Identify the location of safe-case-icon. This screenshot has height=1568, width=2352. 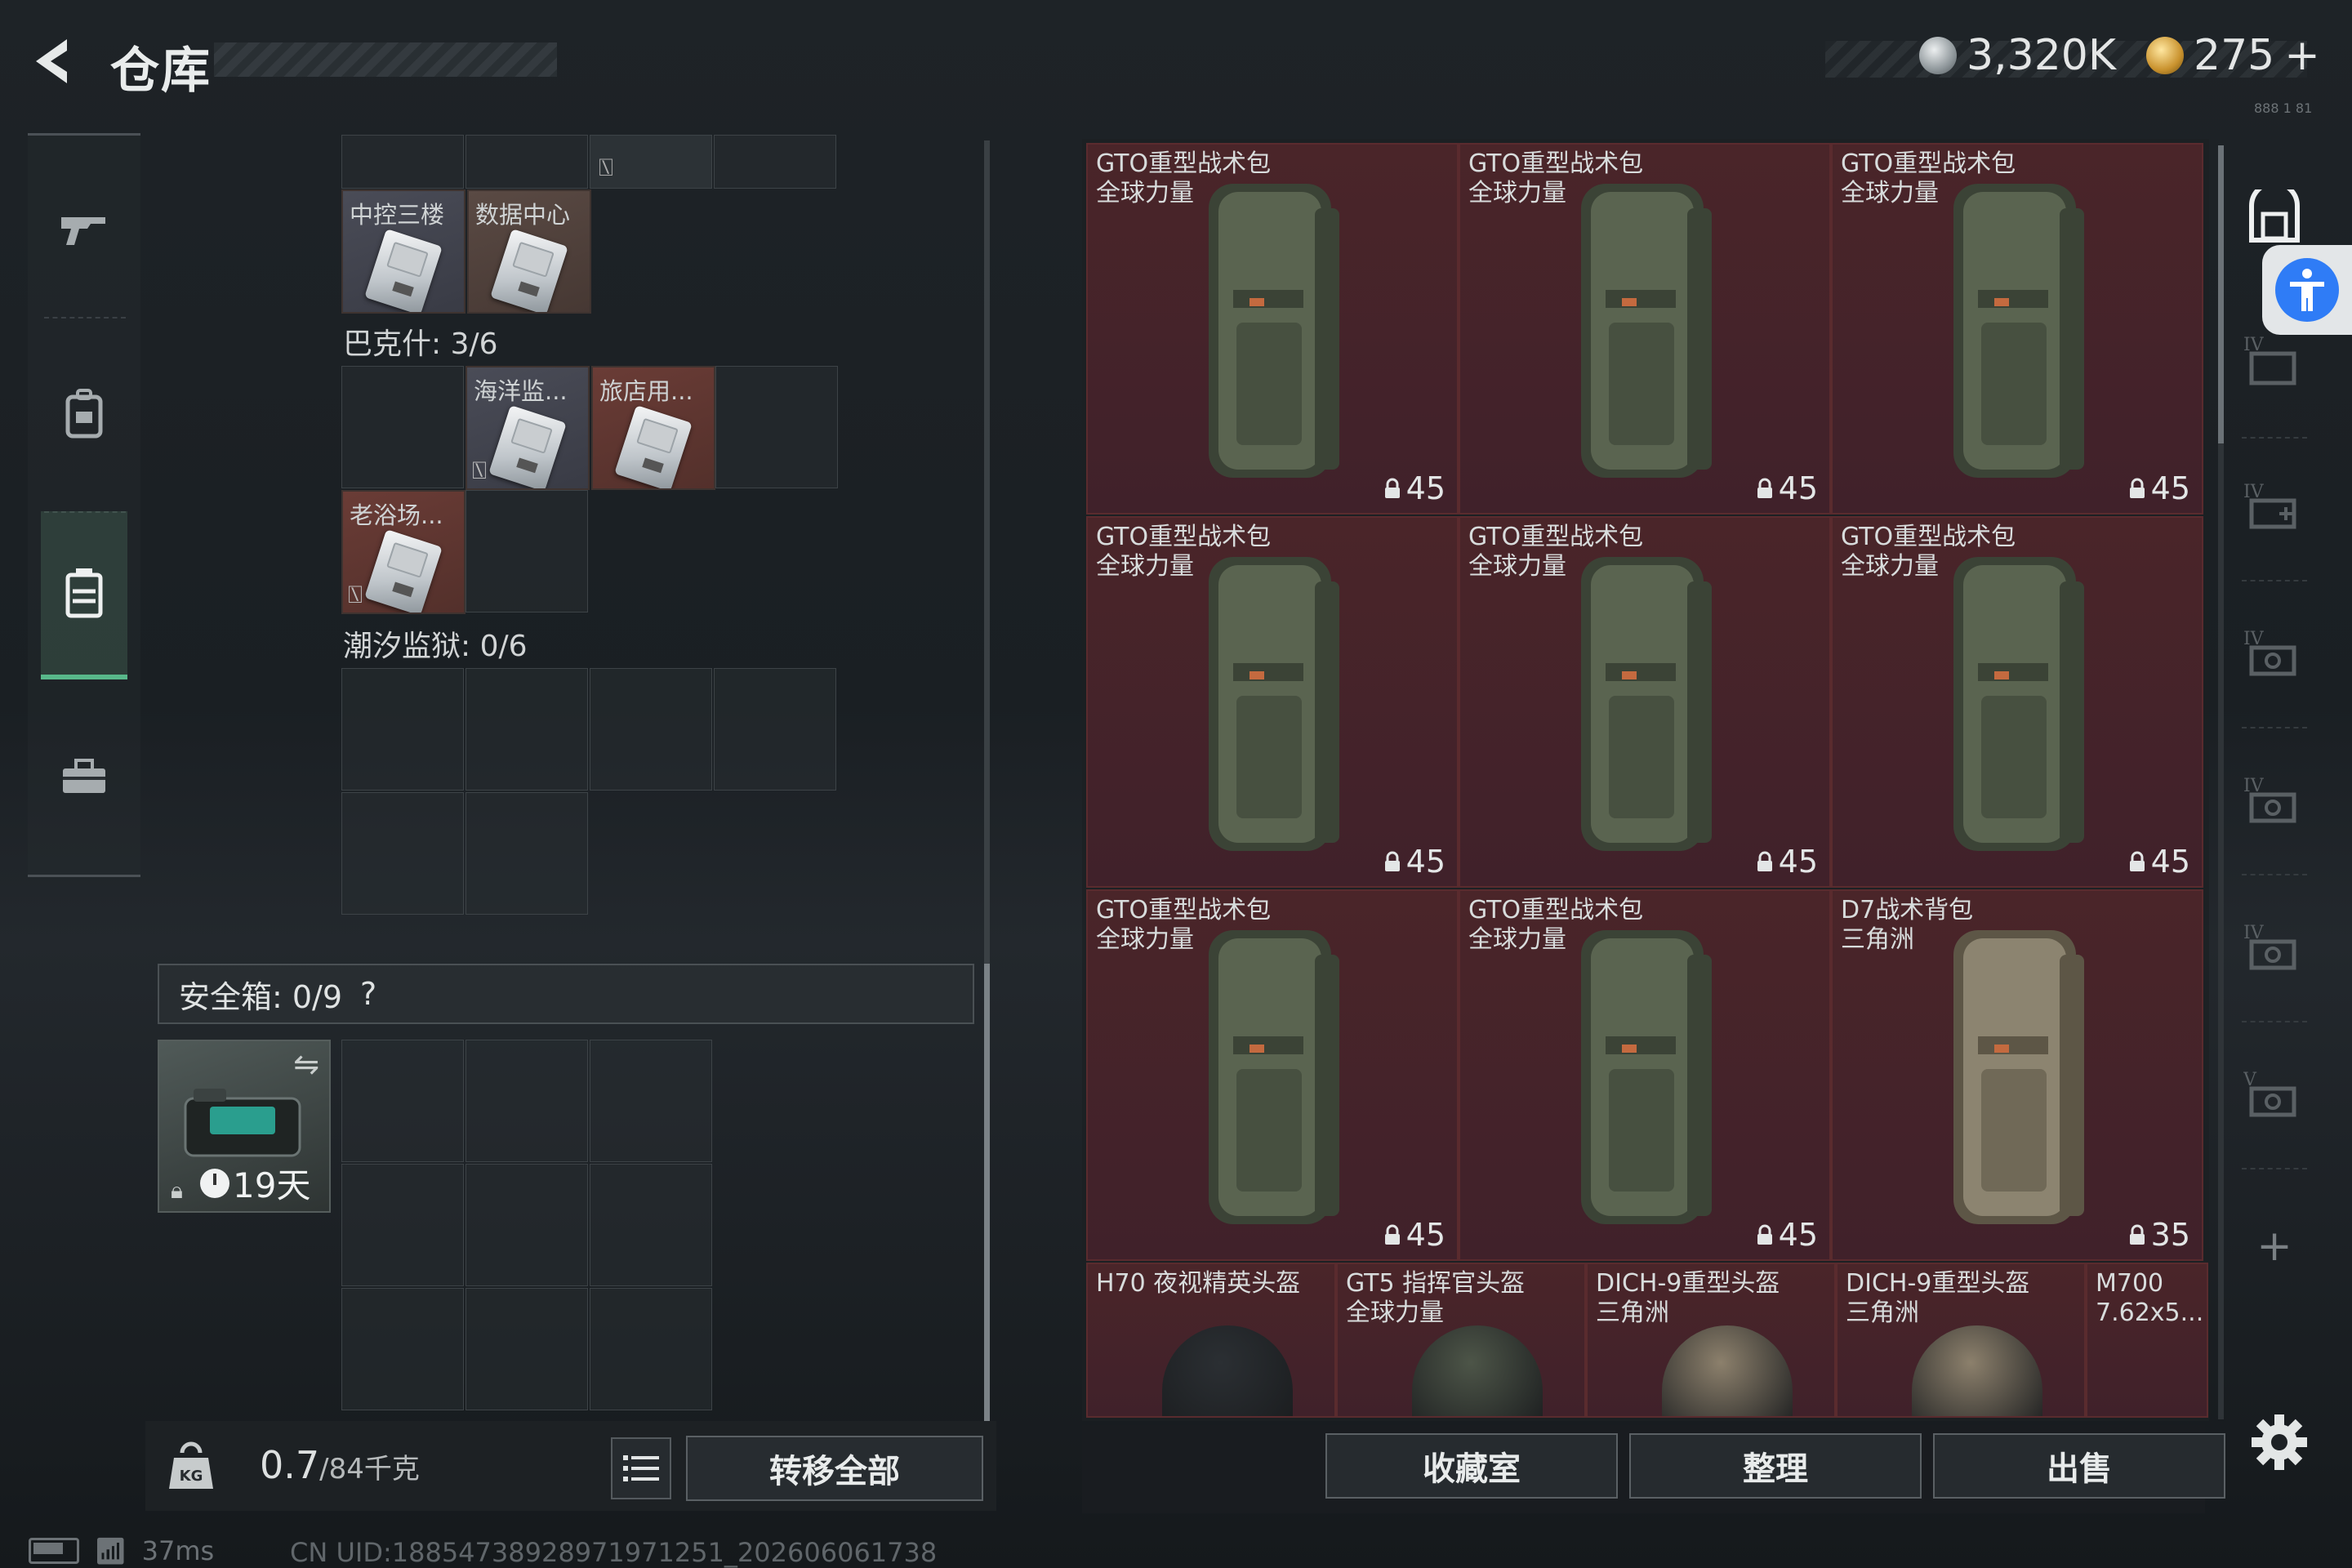
(242, 1123).